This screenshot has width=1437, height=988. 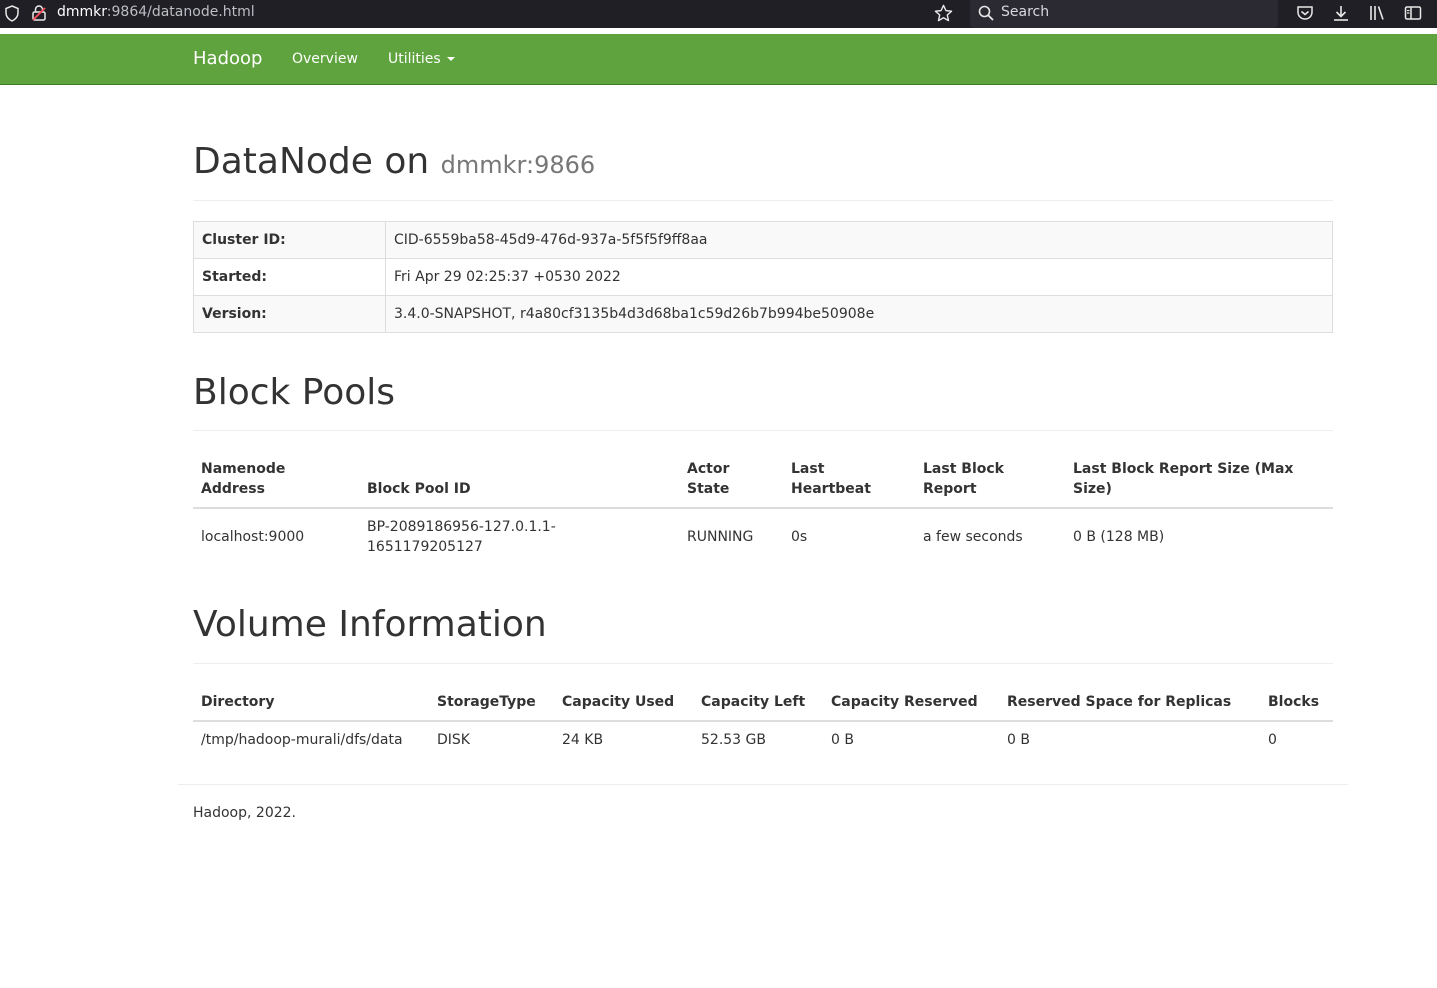 What do you see at coordinates (450, 59) in the screenshot?
I see `caret-down-icon` at bounding box center [450, 59].